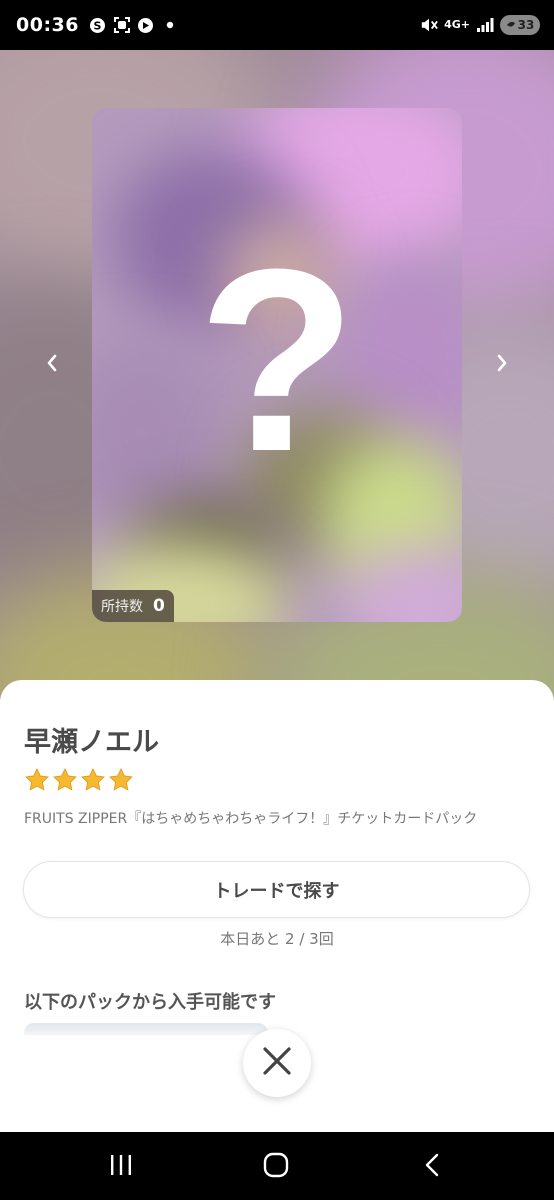 This screenshot has height=1200, width=554. Describe the element at coordinates (122, 25) in the screenshot. I see `screen-record-icon` at that location.